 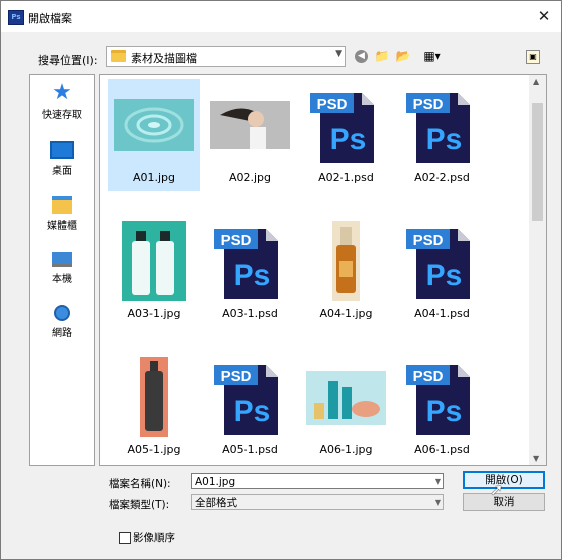 I want to click on file-item: PSD Ps A02-1.psd, so click(x=346, y=135).